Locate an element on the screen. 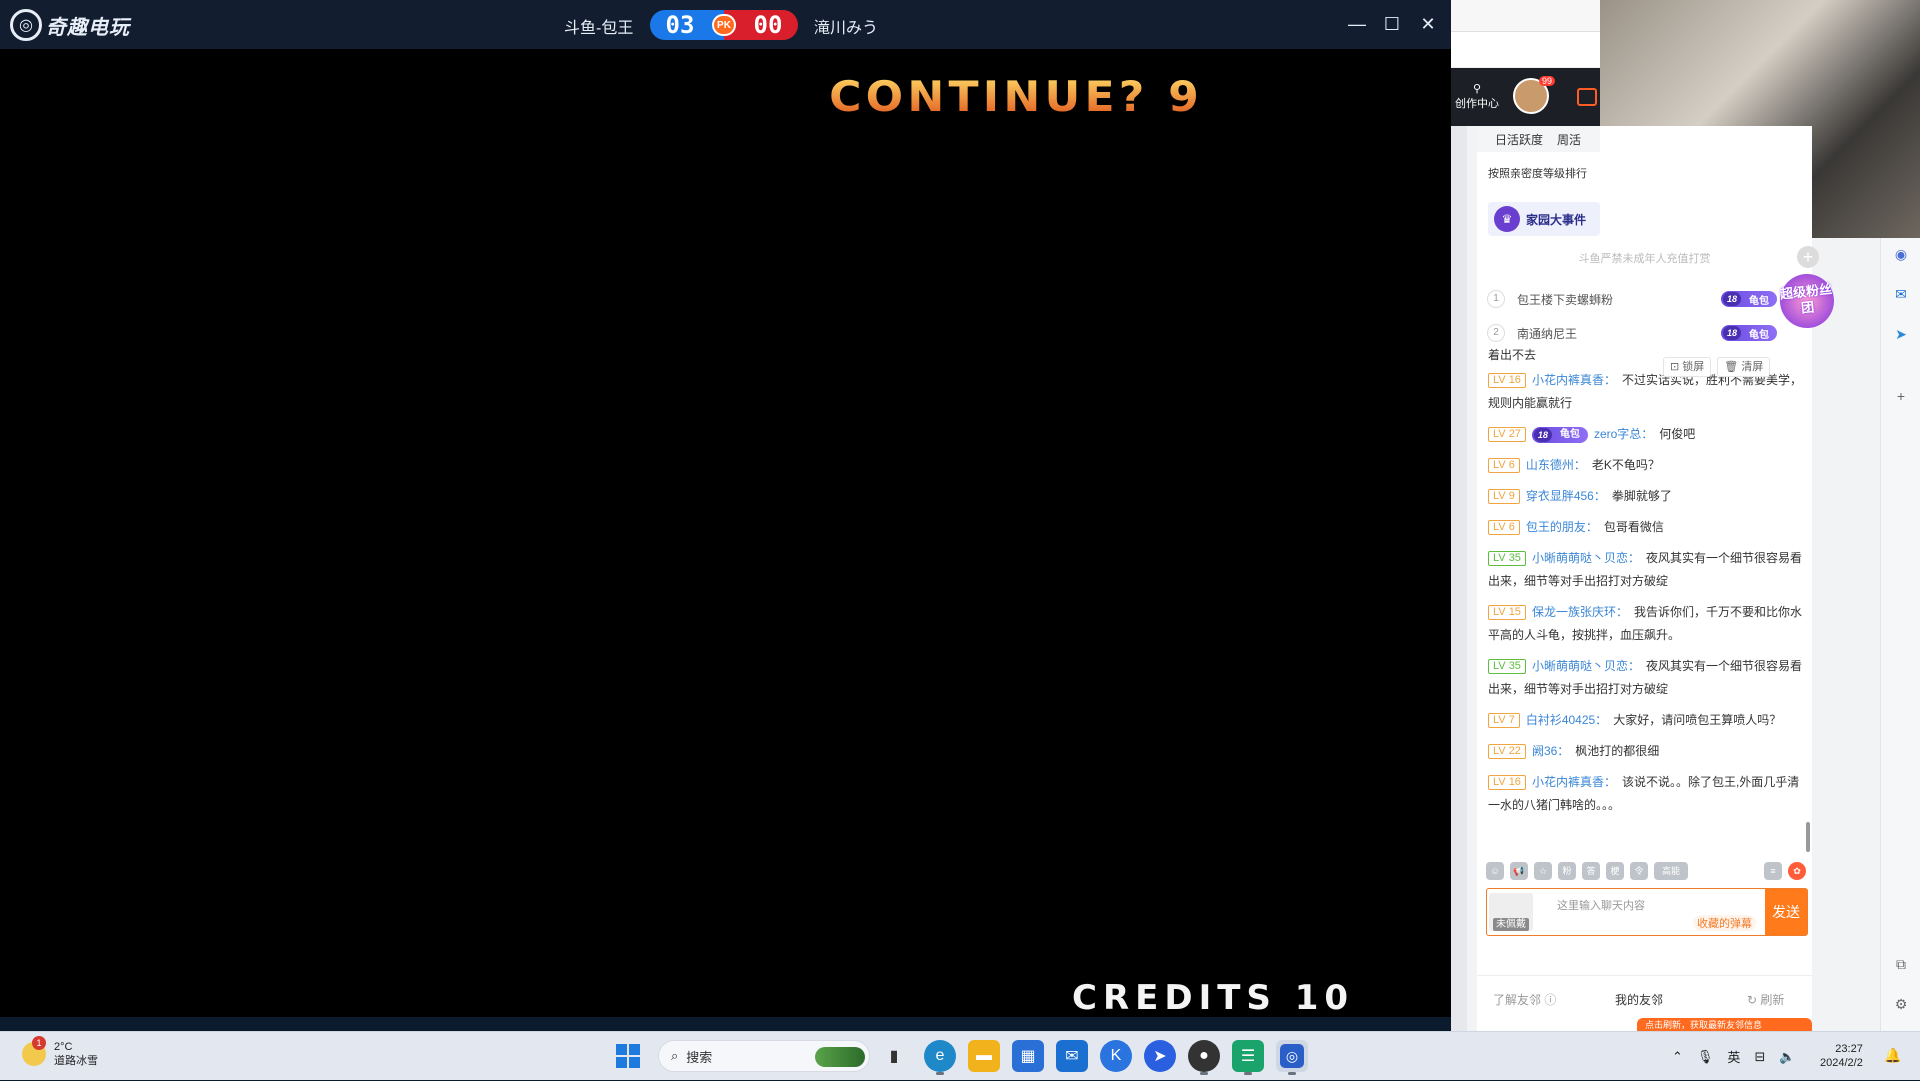 The height and width of the screenshot is (1081, 1920). continue-countdown: CONTINUE? 9 is located at coordinates (1016, 96).